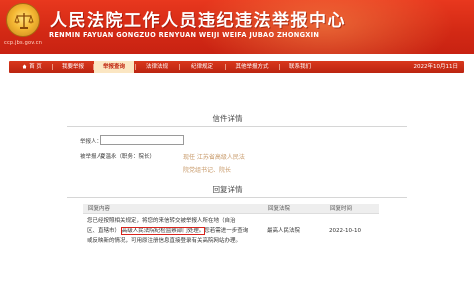  I want to click on reply-content-line: 或反映新的情况，可用原注册信息直接登录有关高院网站办理。, so click(164, 240).